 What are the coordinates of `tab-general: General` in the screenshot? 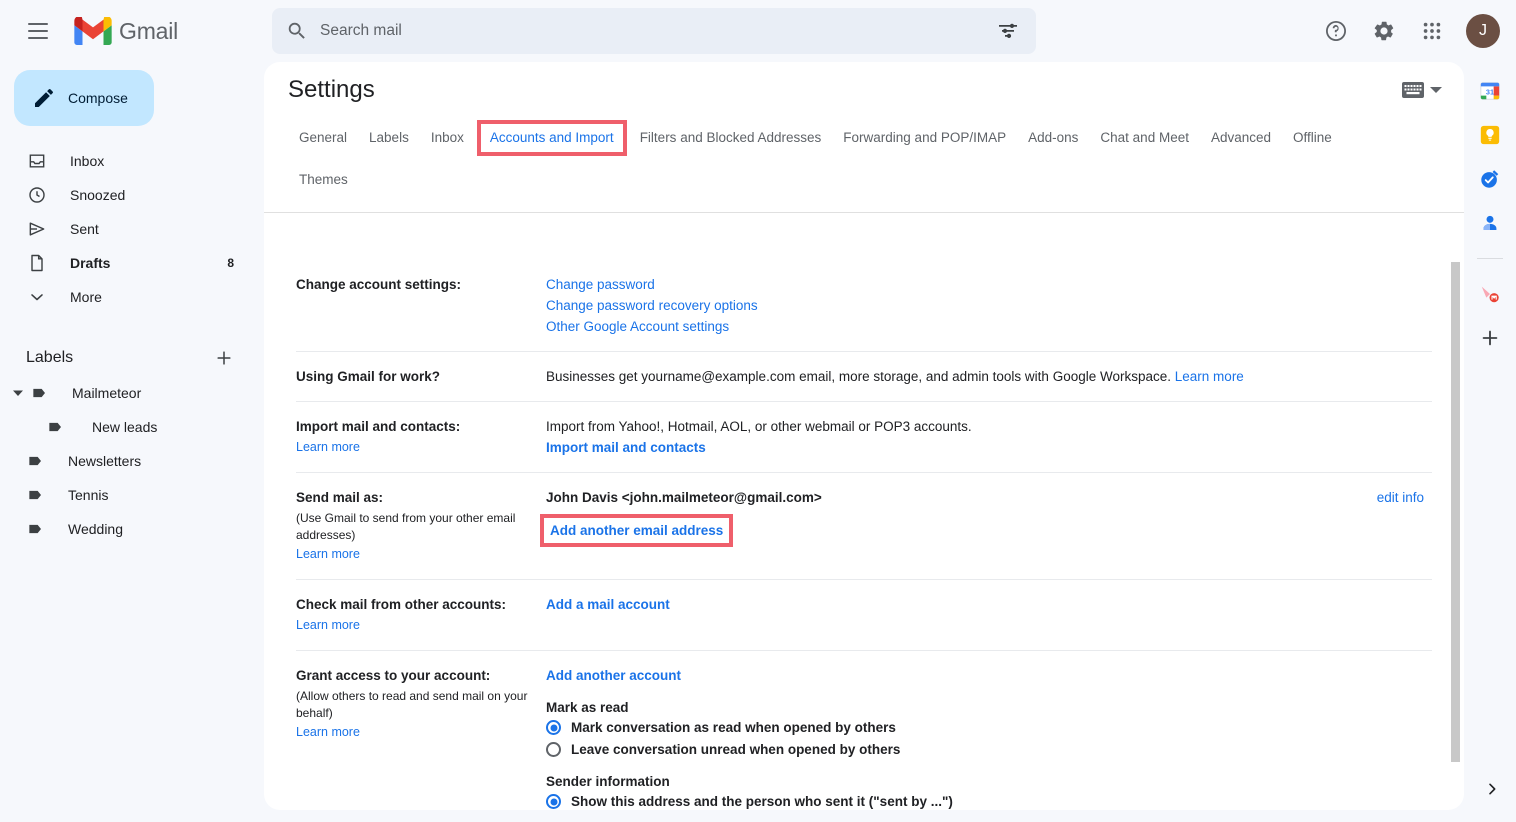 It's located at (323, 138).